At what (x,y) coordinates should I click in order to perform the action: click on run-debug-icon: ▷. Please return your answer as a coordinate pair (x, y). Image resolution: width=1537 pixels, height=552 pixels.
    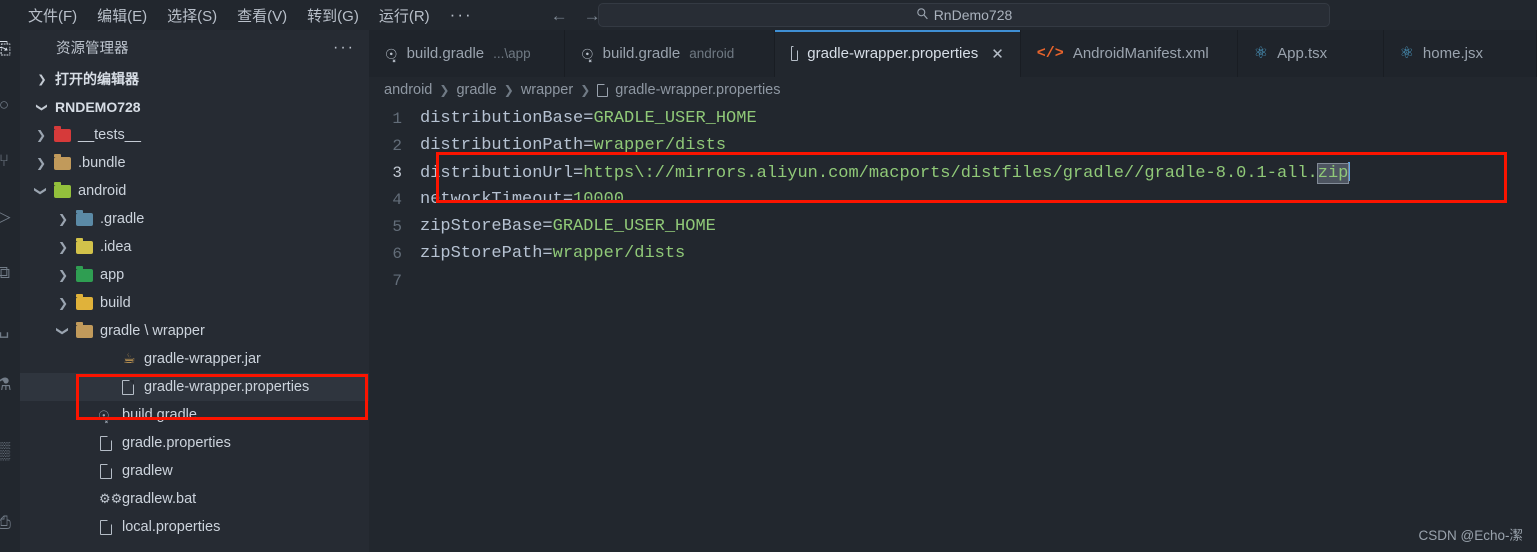
    Looking at the image, I should click on (9, 217).